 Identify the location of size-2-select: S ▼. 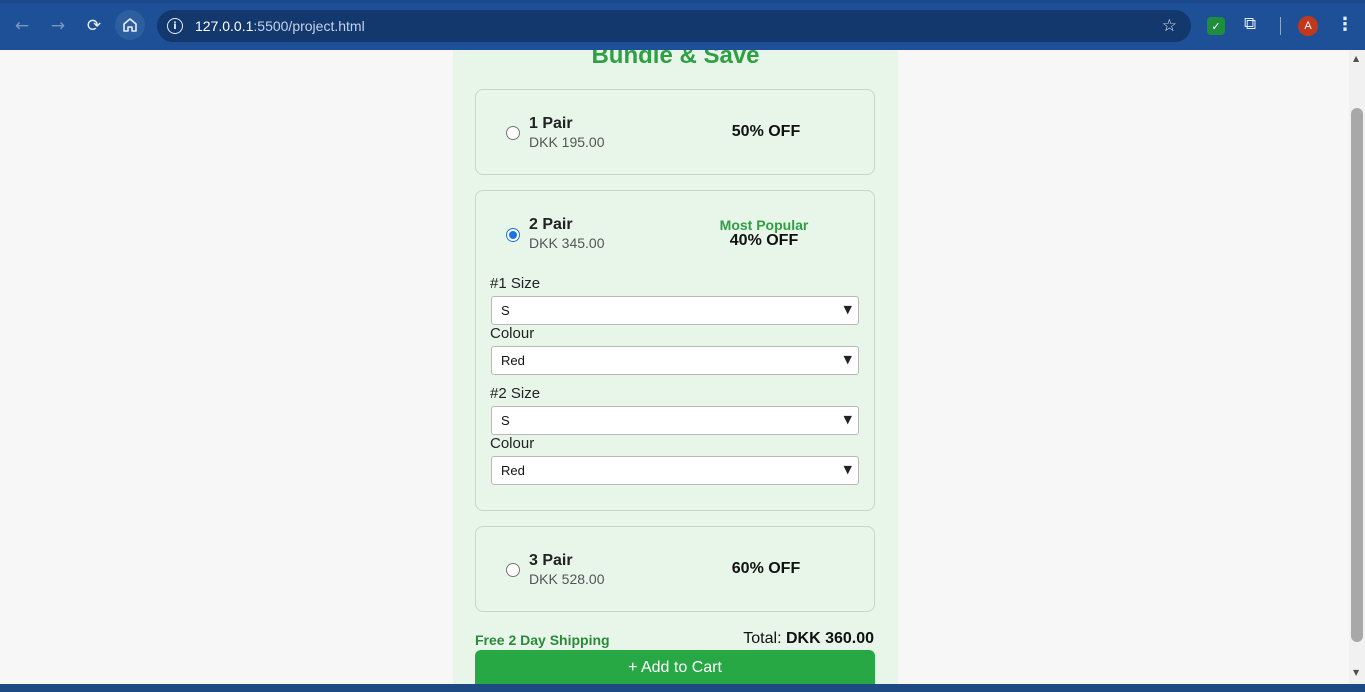
(675, 420).